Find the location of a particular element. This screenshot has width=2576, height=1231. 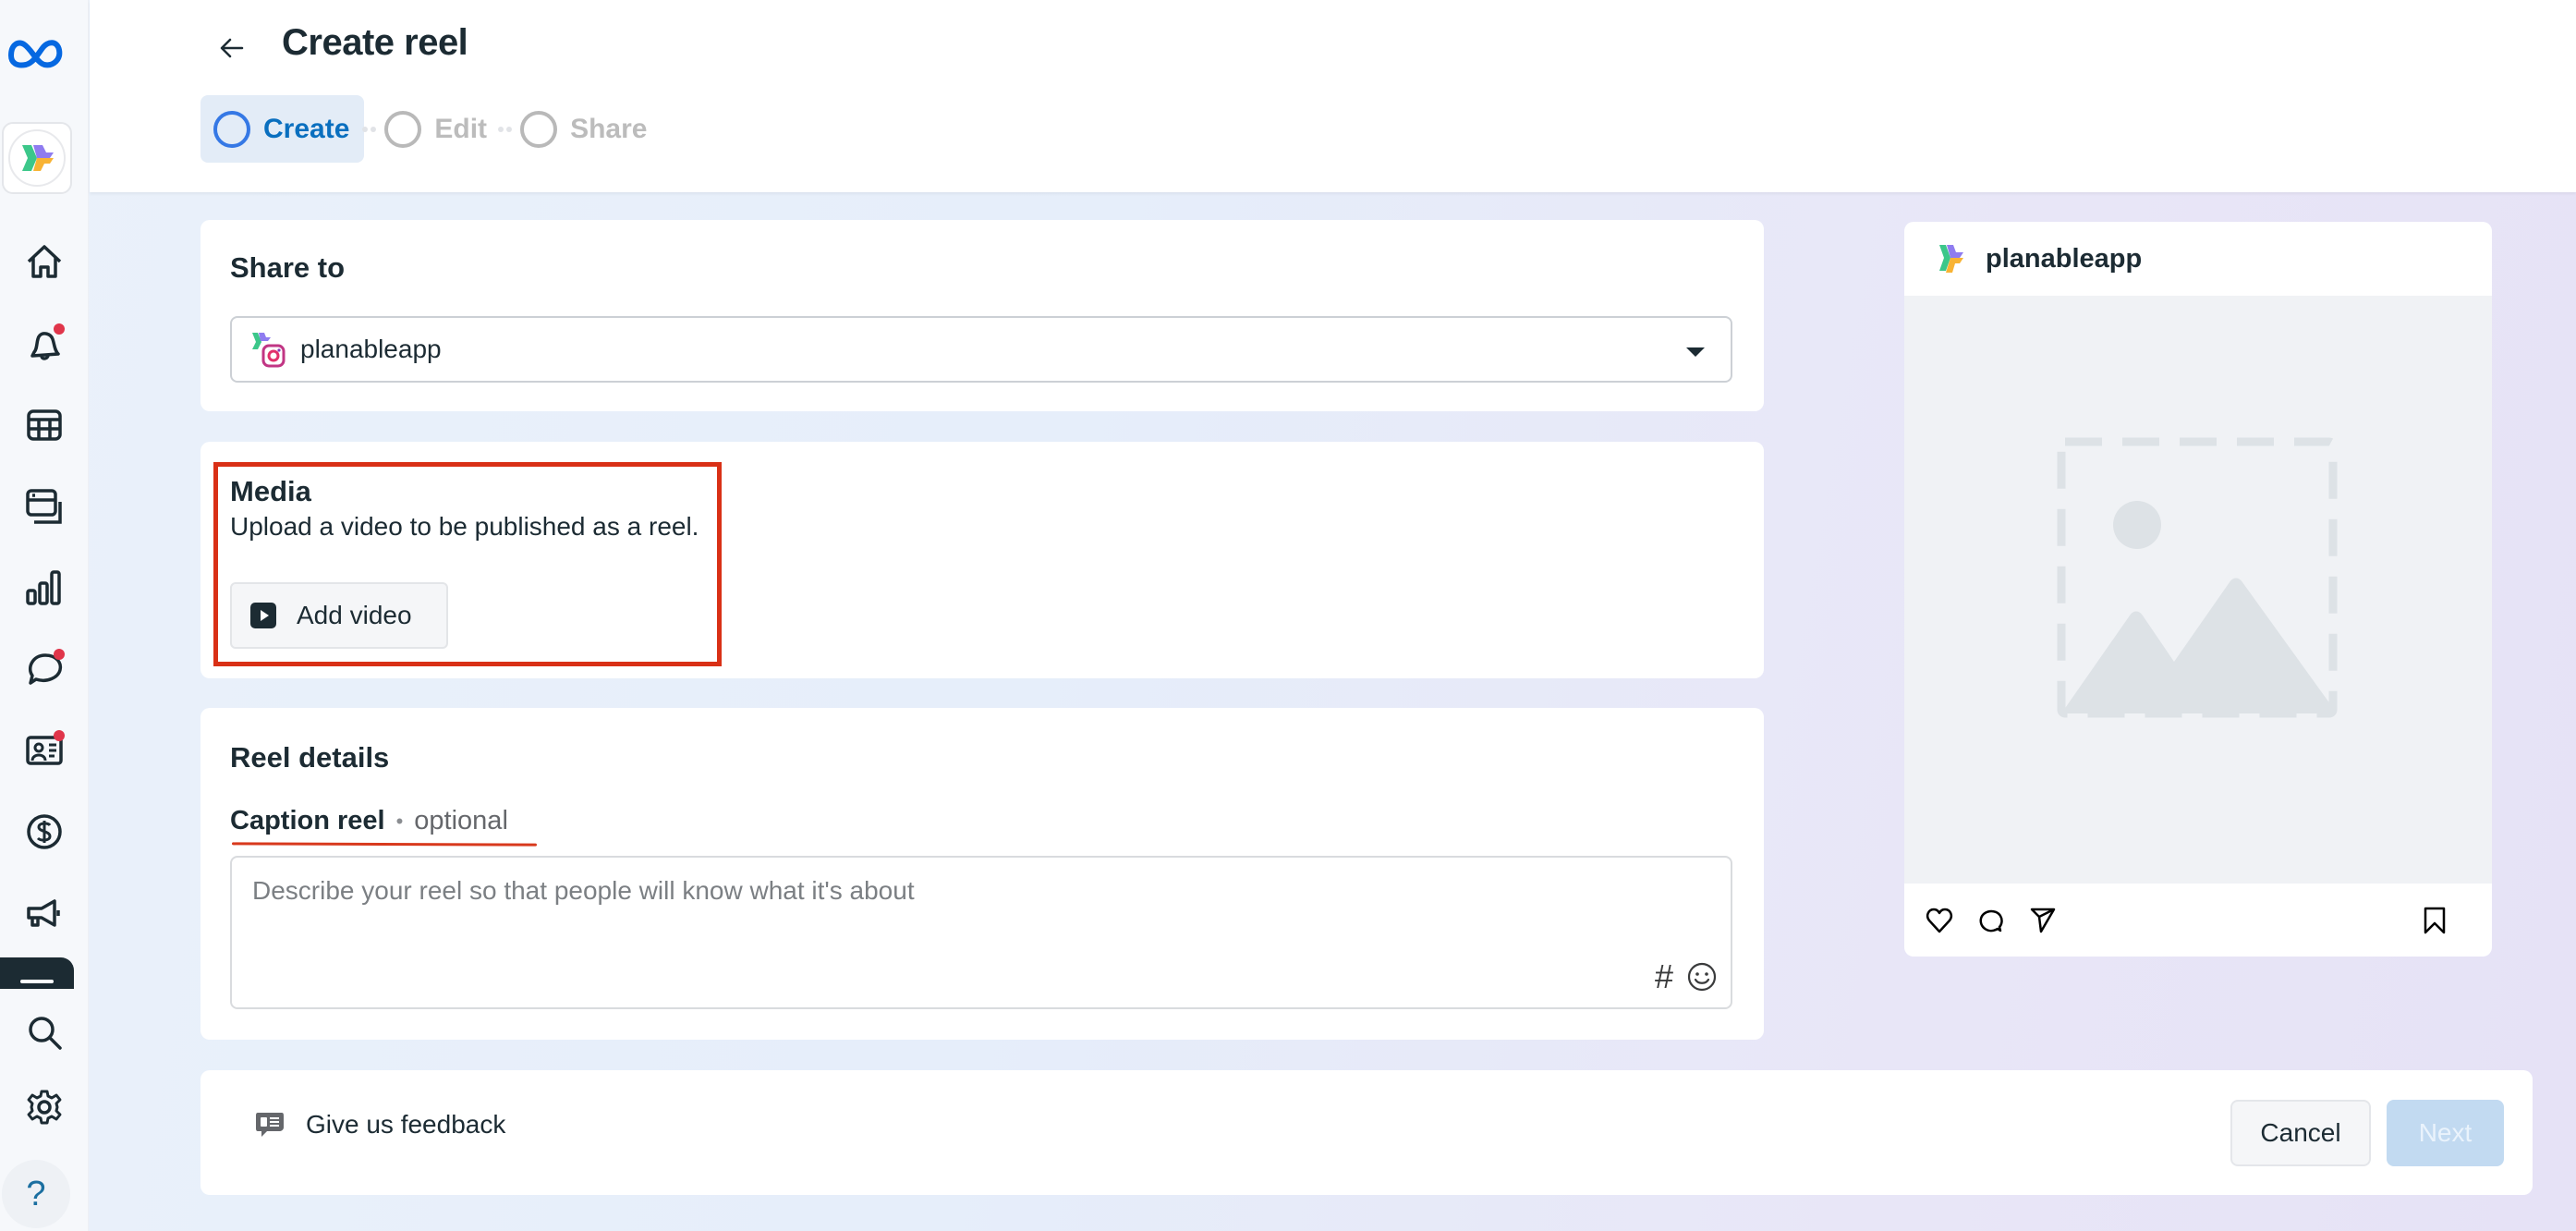

cancel-button: Cancel is located at coordinates (2300, 1133).